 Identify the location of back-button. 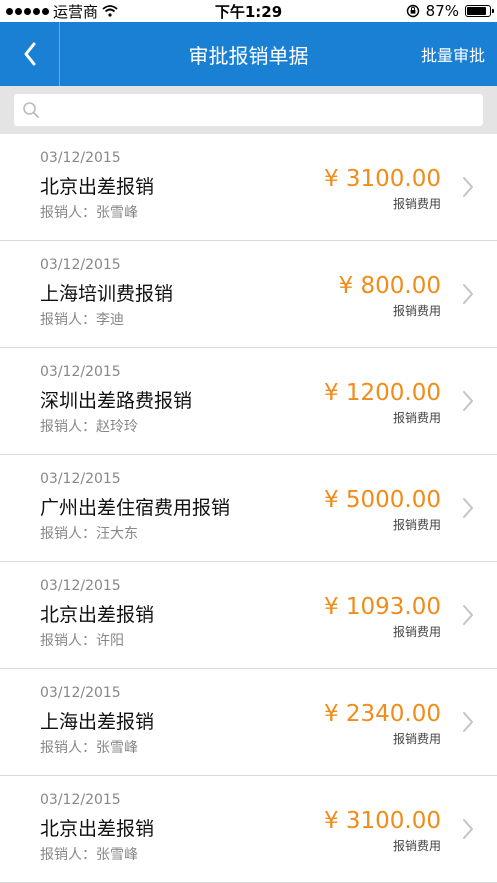
(30, 54).